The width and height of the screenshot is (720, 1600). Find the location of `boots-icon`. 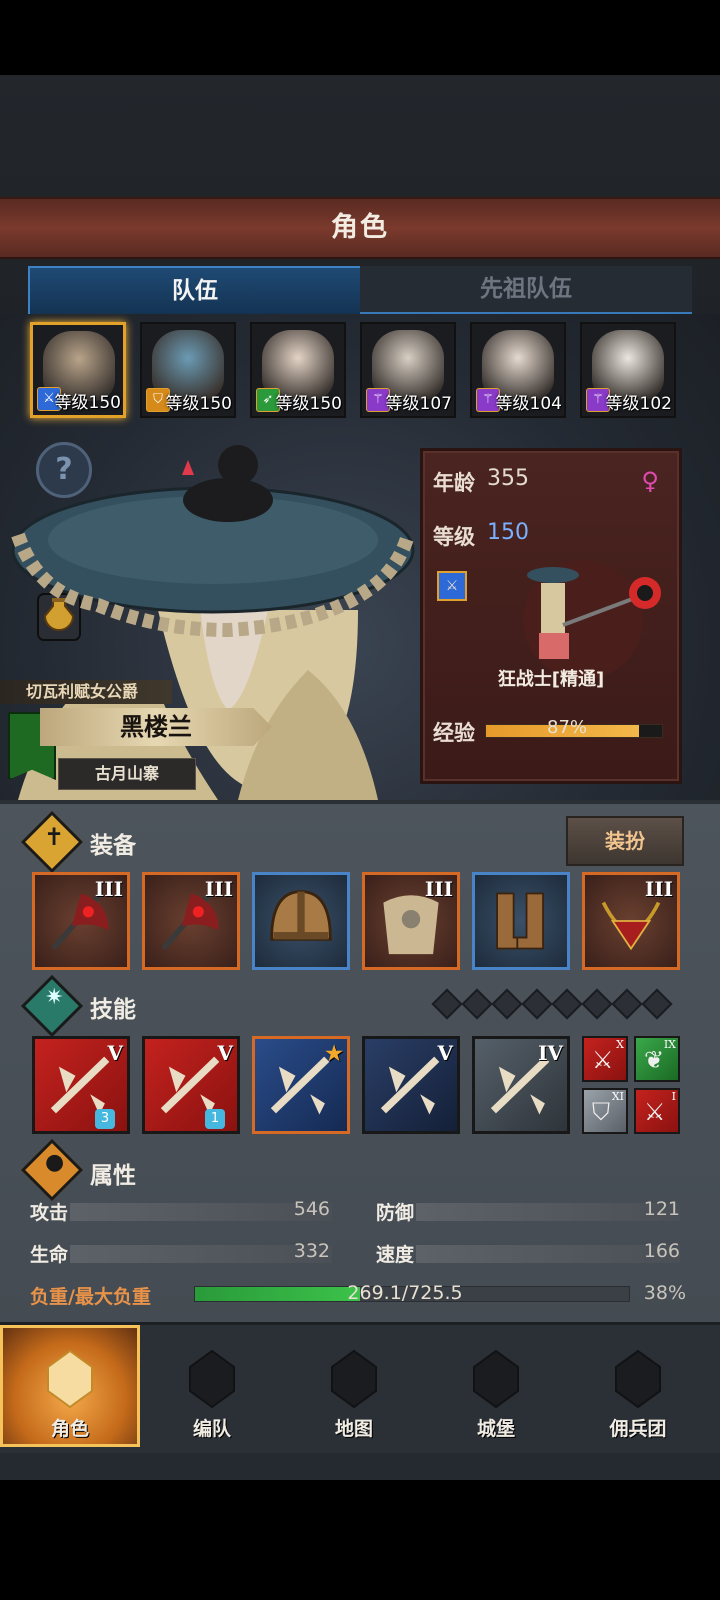

boots-icon is located at coordinates (520, 921).